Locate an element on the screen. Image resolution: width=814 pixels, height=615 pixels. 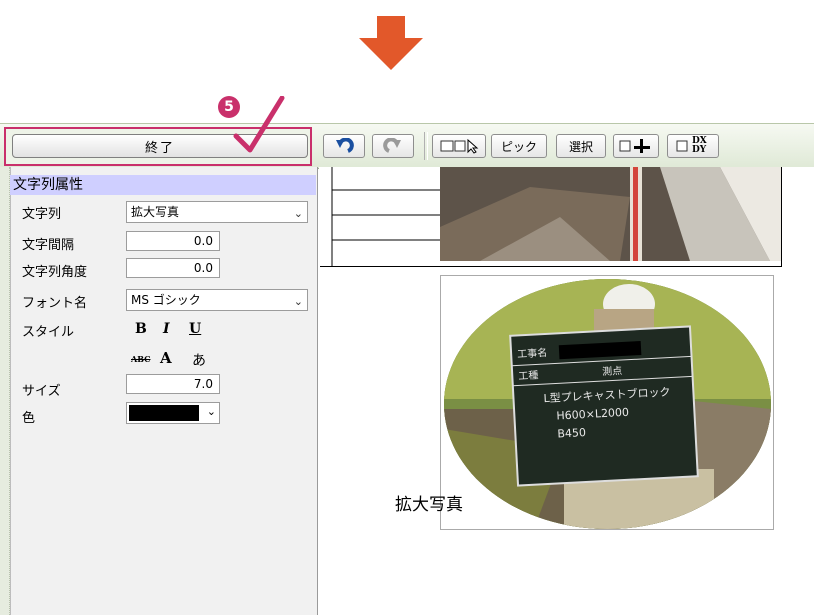
size-input: 7.0 is located at coordinates (173, 384).